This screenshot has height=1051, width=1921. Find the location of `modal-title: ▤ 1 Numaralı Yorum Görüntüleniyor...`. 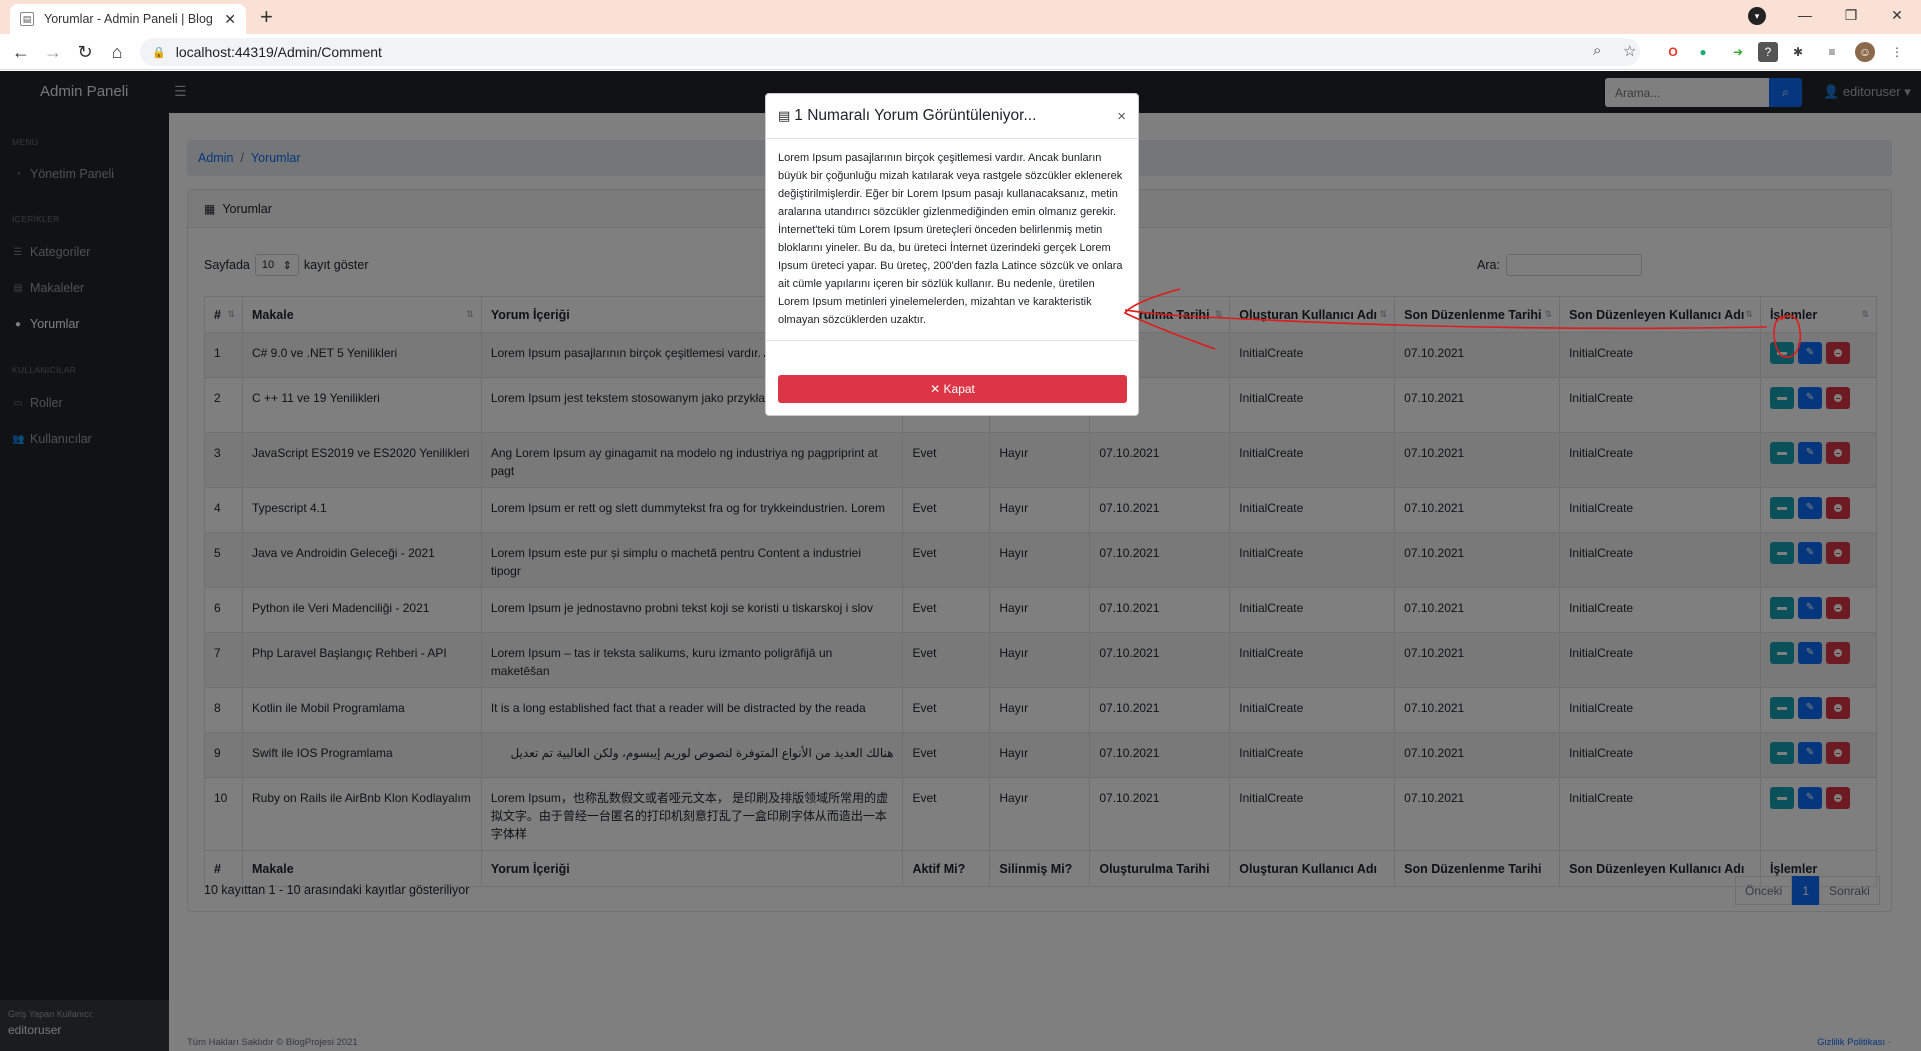

modal-title: ▤ 1 Numaralı Yorum Görüntüleniyor... is located at coordinates (947, 116).